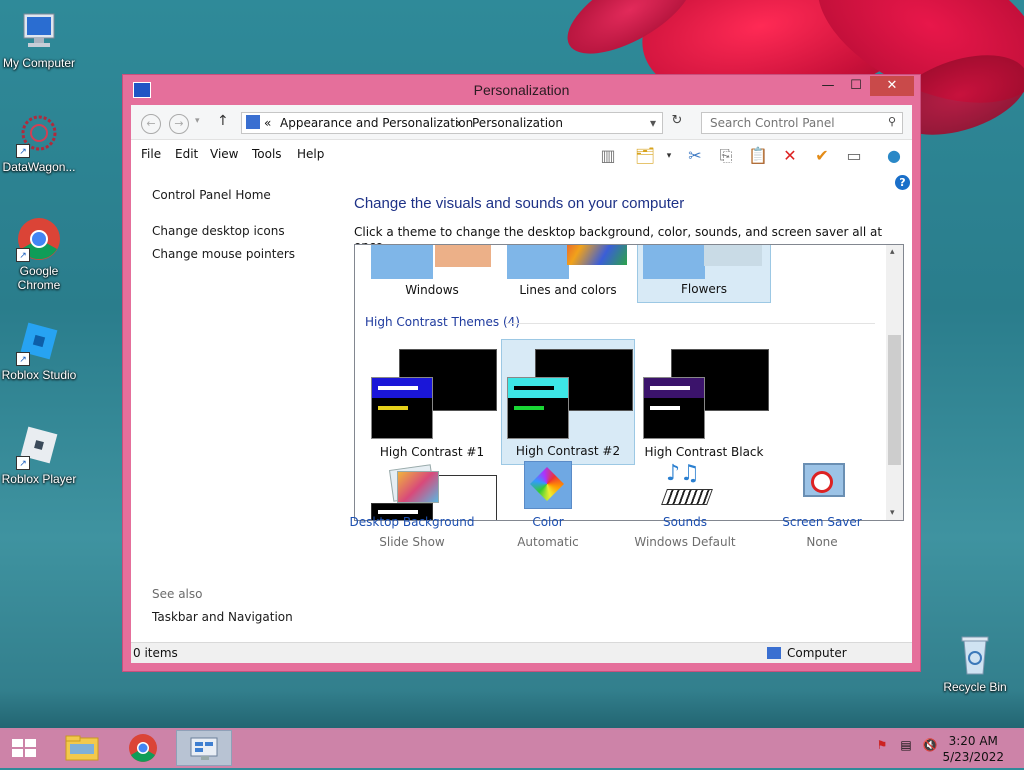 Image resolution: width=1024 pixels, height=770 pixels. What do you see at coordinates (39, 455) in the screenshot?
I see `desktop-icon-roblox-player: ↗ Roblox Player` at bounding box center [39, 455].